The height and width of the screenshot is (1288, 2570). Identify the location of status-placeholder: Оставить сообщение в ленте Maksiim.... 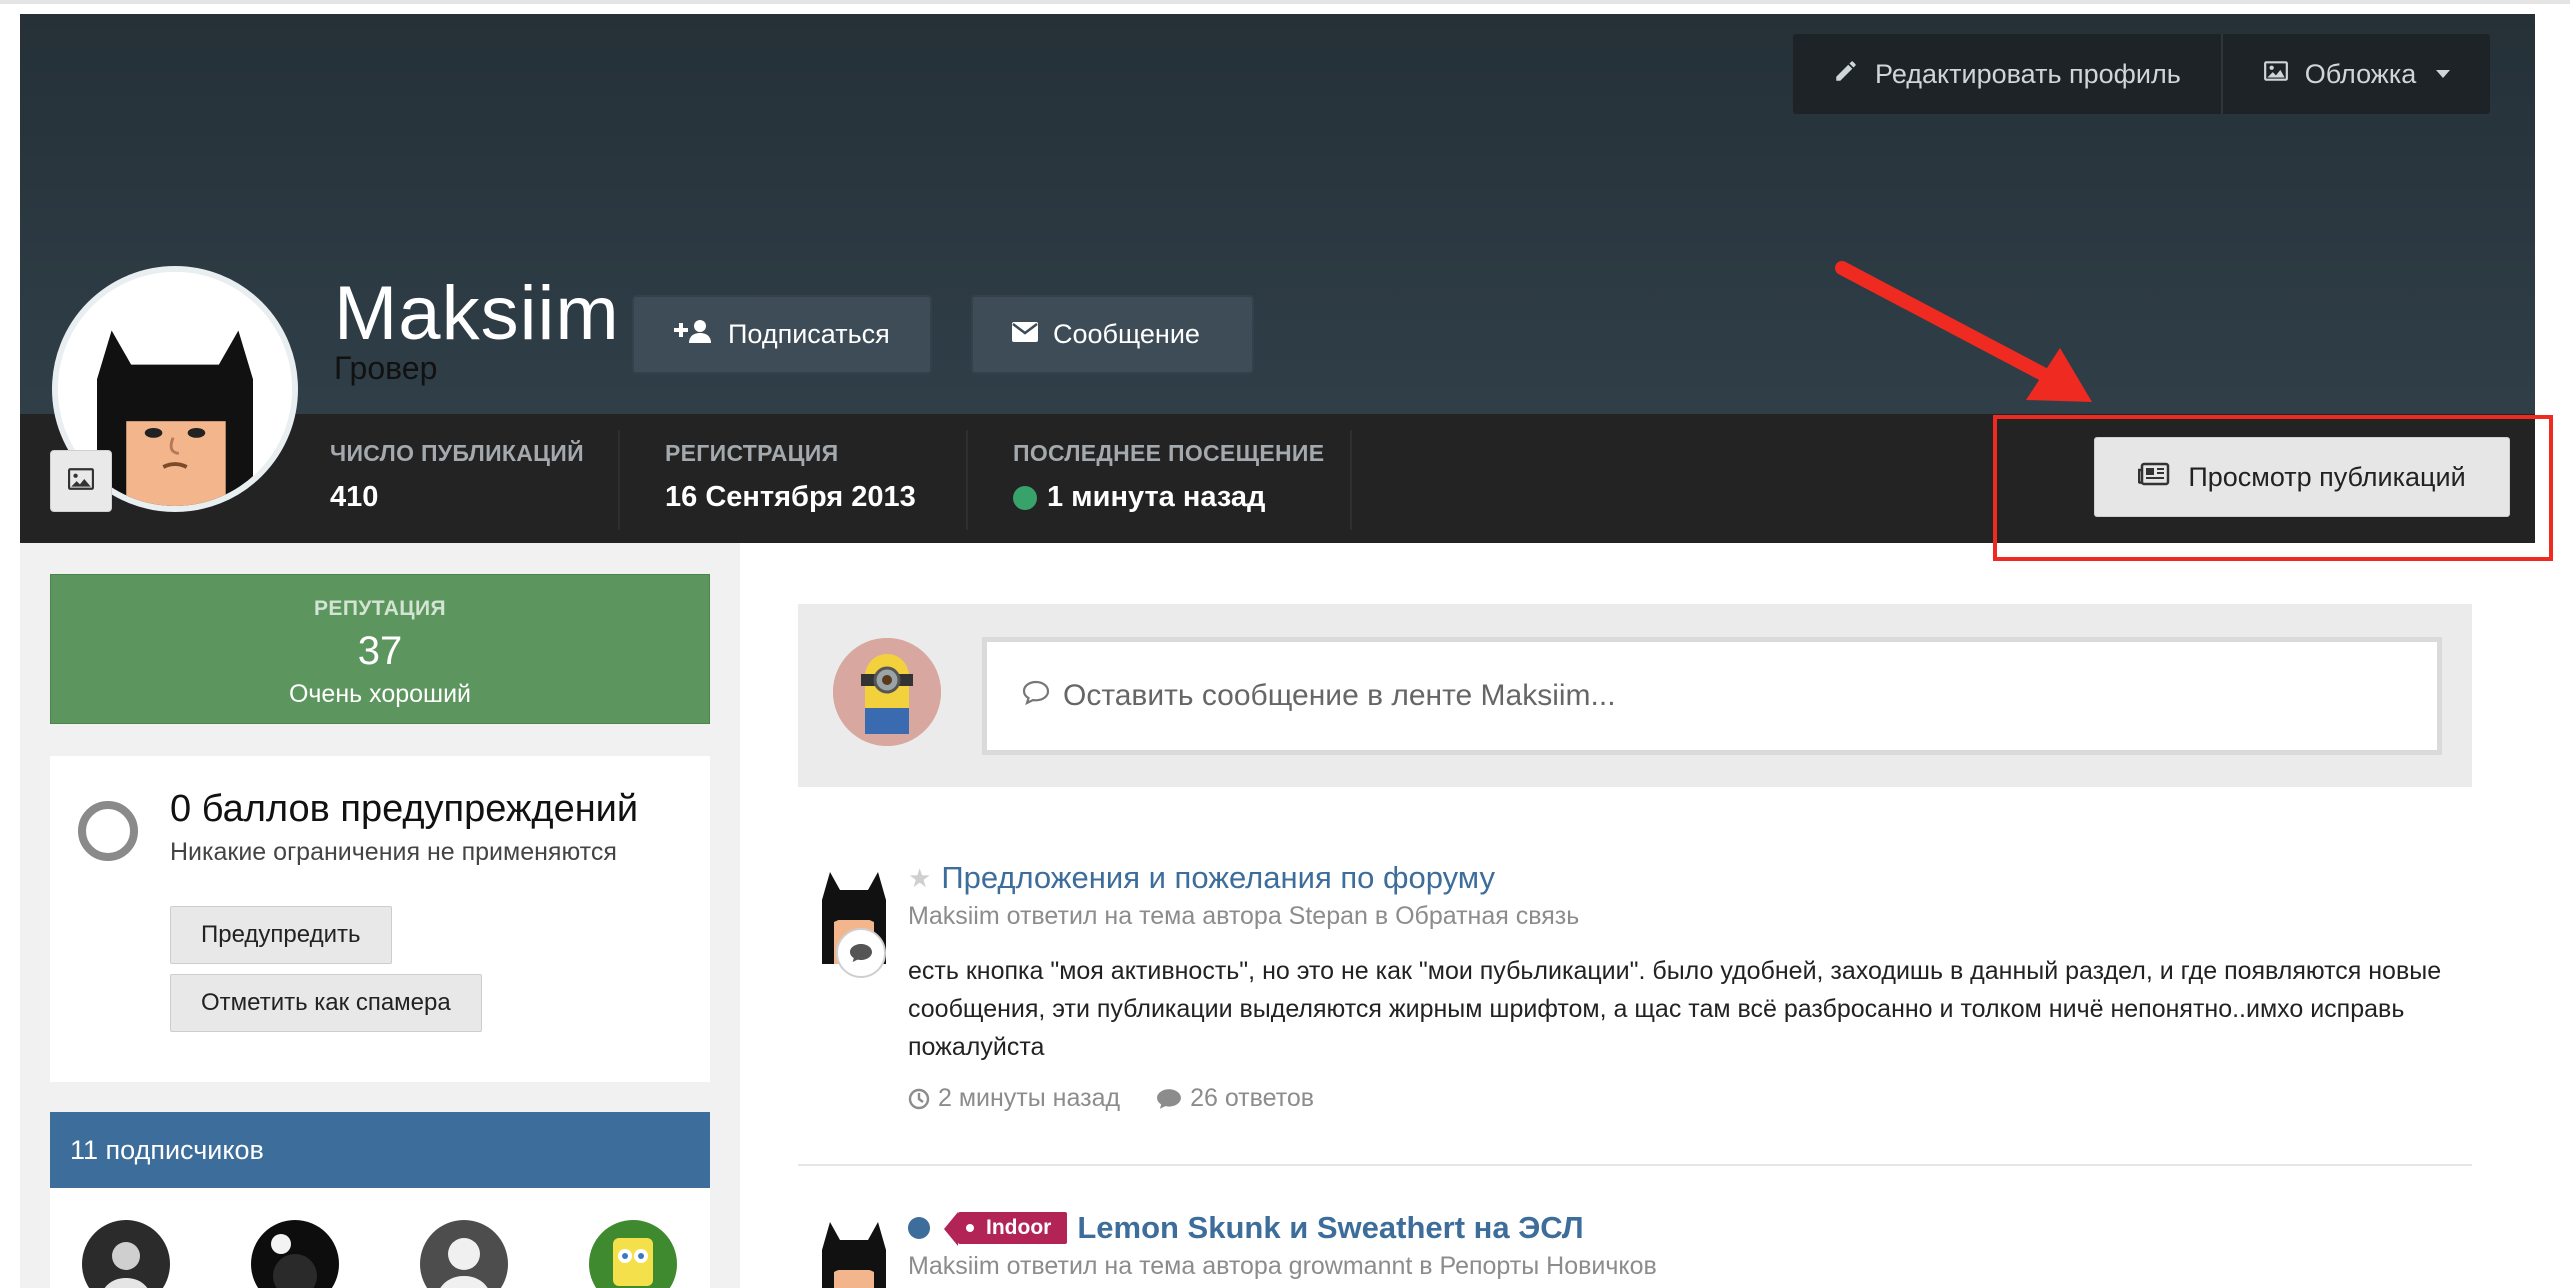
(1339, 695).